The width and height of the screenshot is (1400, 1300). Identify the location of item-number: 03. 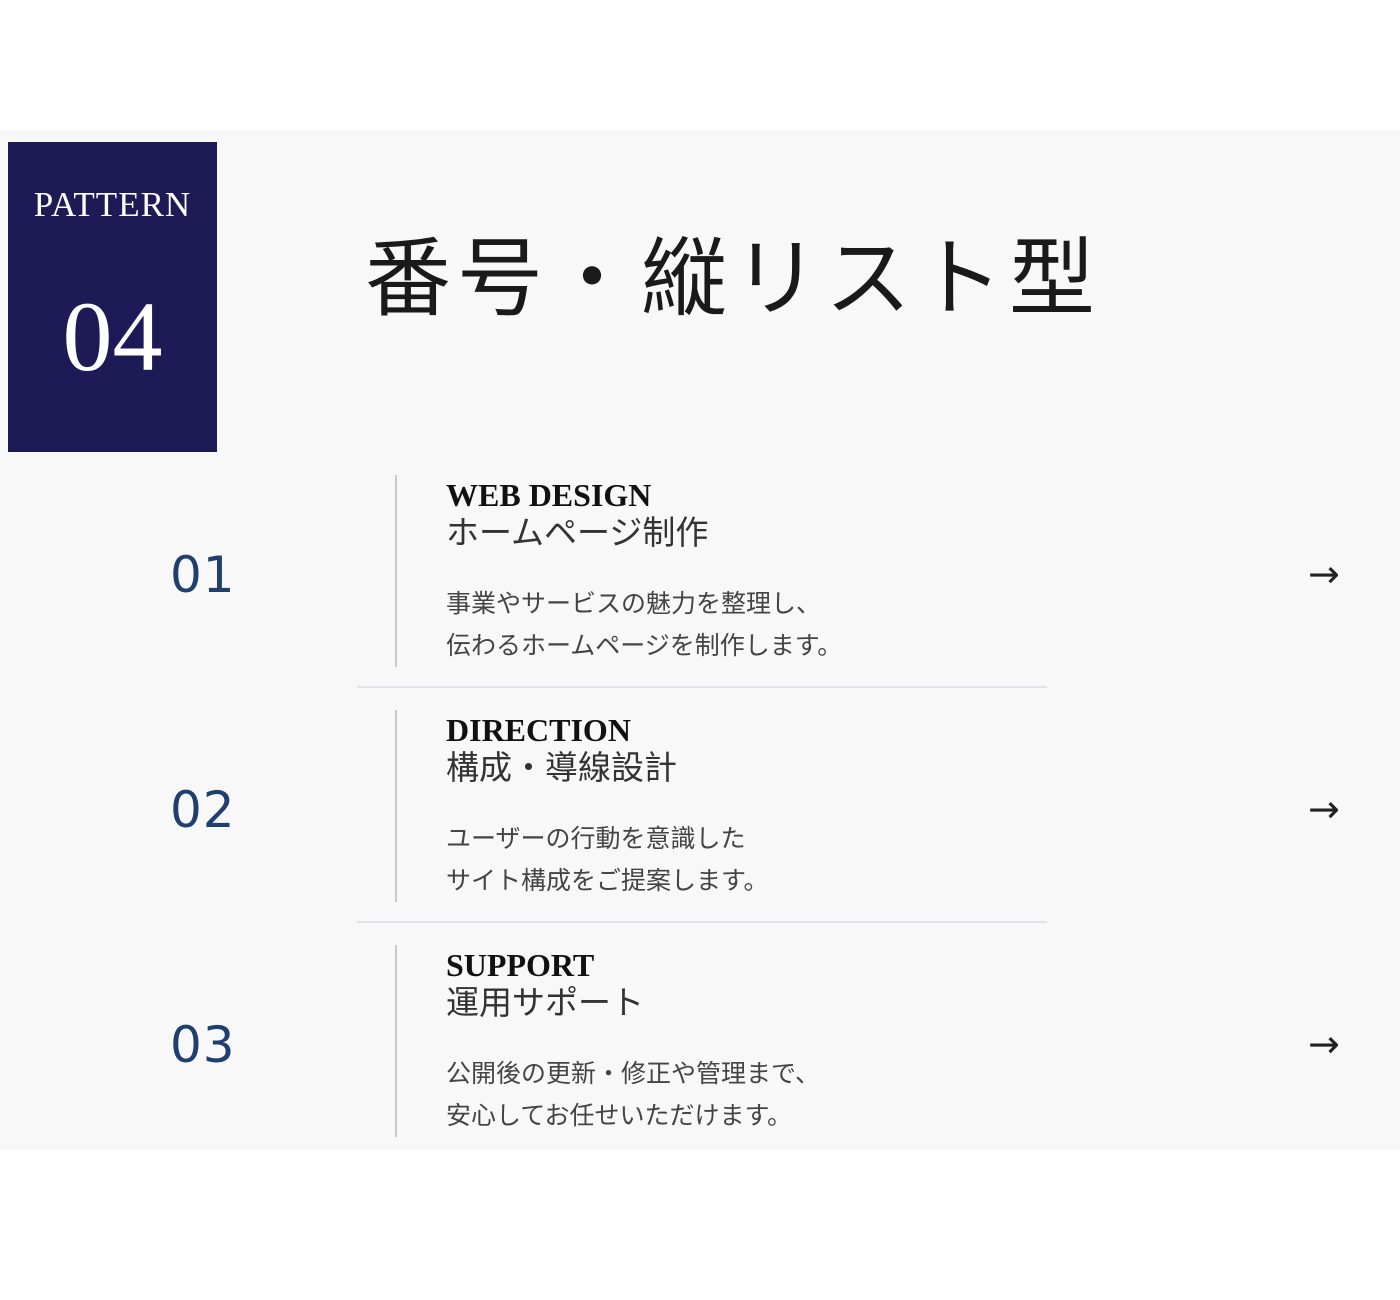
(203, 1045).